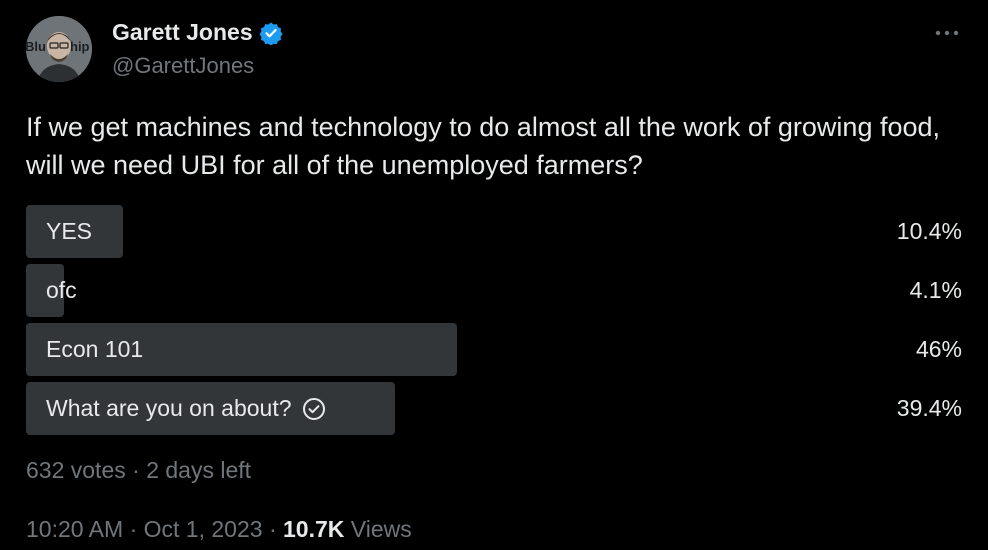 The image size is (988, 550). I want to click on views-label: Views, so click(378, 529).